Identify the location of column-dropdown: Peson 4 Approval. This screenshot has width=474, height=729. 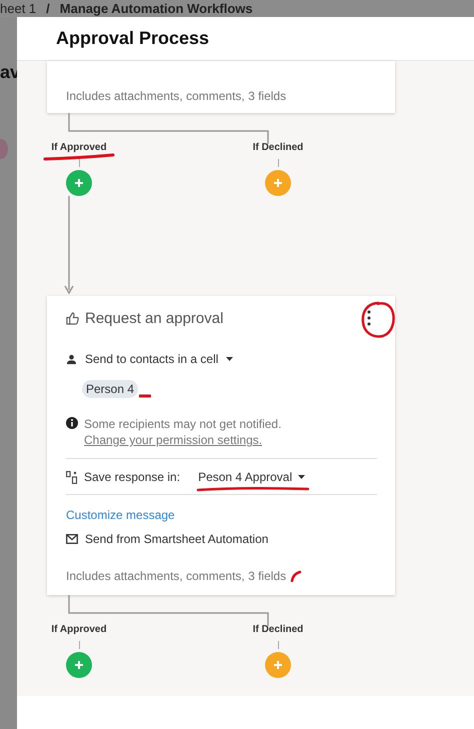
(252, 477).